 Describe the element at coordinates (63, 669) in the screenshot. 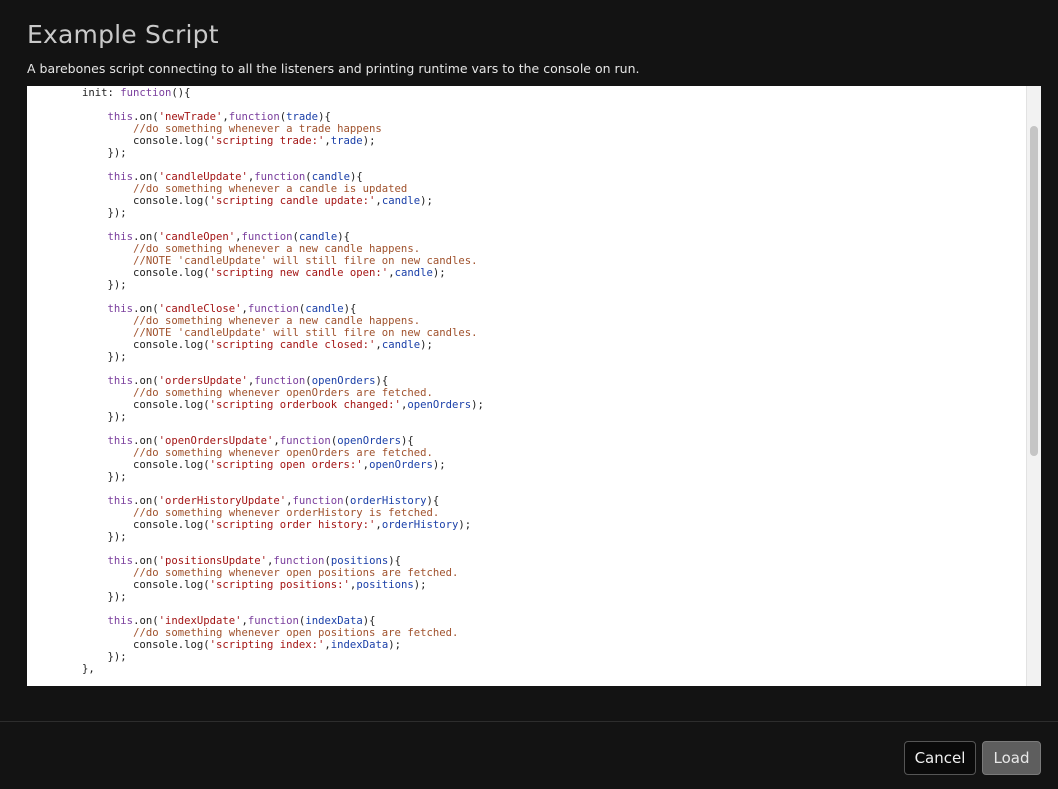

I see `code-token: },` at that location.